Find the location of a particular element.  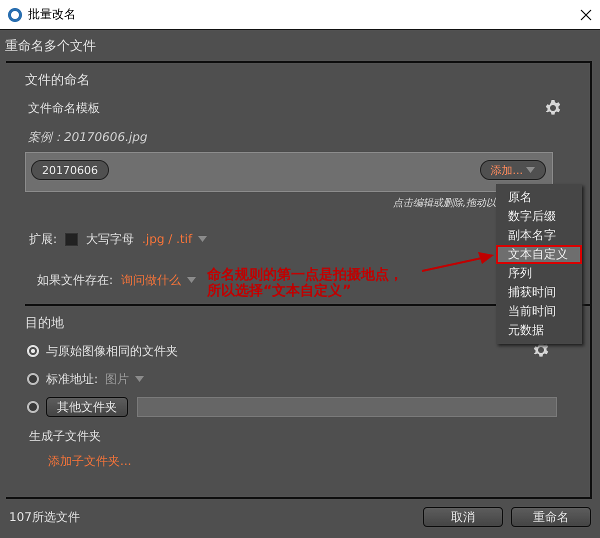

section-heading: 文件的命名 is located at coordinates (57, 80).